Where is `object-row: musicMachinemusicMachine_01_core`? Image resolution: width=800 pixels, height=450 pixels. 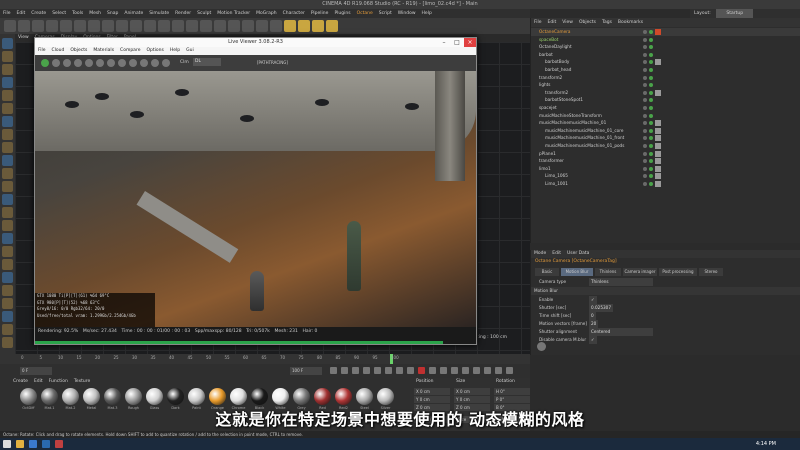 object-row: musicMachinemusicMachine_01_core is located at coordinates (665, 131).